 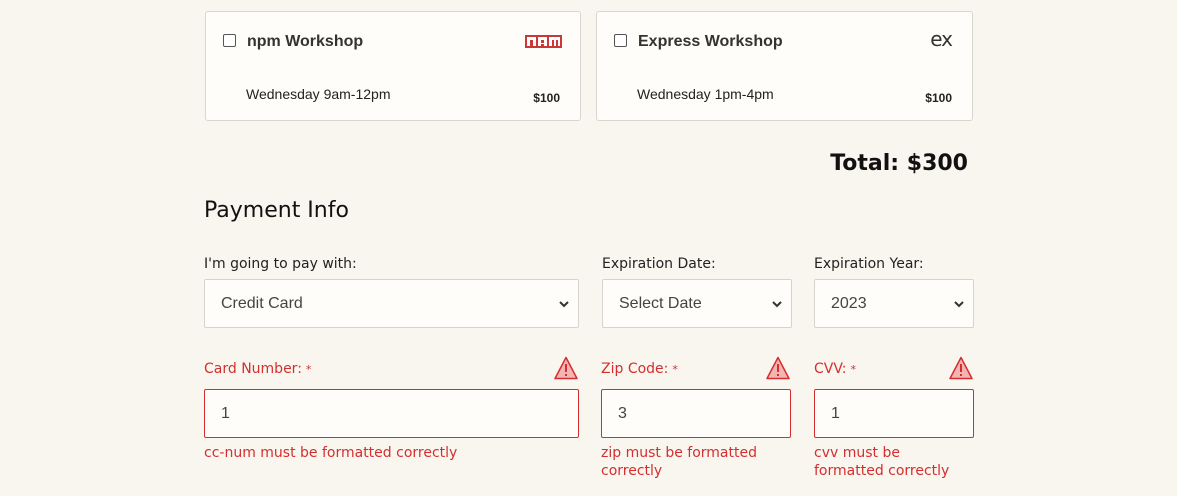 What do you see at coordinates (660, 303) in the screenshot?
I see `expiration-date-value: Select Date` at bounding box center [660, 303].